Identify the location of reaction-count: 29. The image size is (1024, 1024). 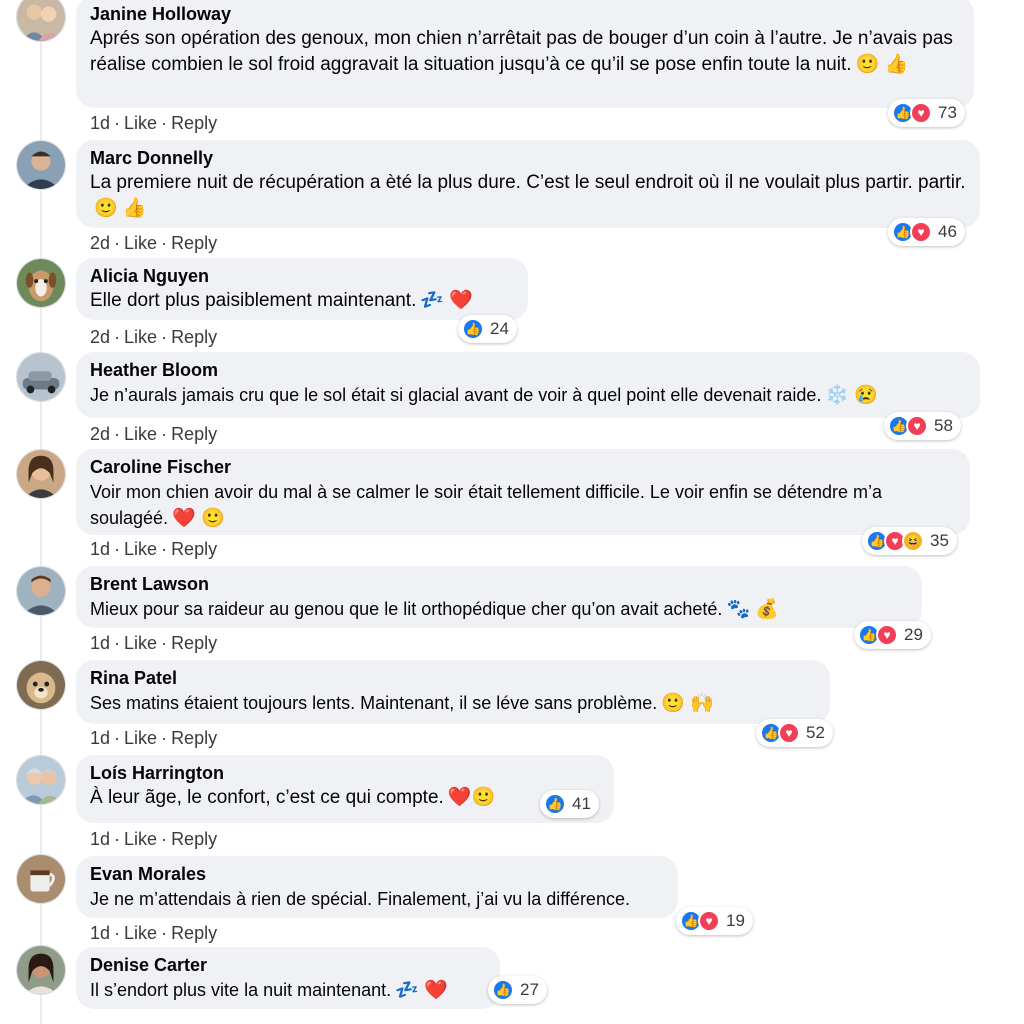
(913, 634).